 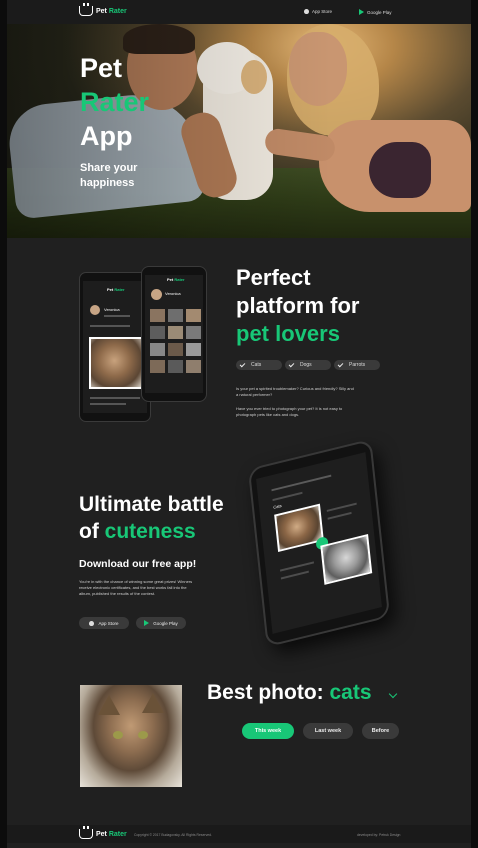 What do you see at coordinates (165, 623) in the screenshot?
I see `google-play-button-label: Google Play` at bounding box center [165, 623].